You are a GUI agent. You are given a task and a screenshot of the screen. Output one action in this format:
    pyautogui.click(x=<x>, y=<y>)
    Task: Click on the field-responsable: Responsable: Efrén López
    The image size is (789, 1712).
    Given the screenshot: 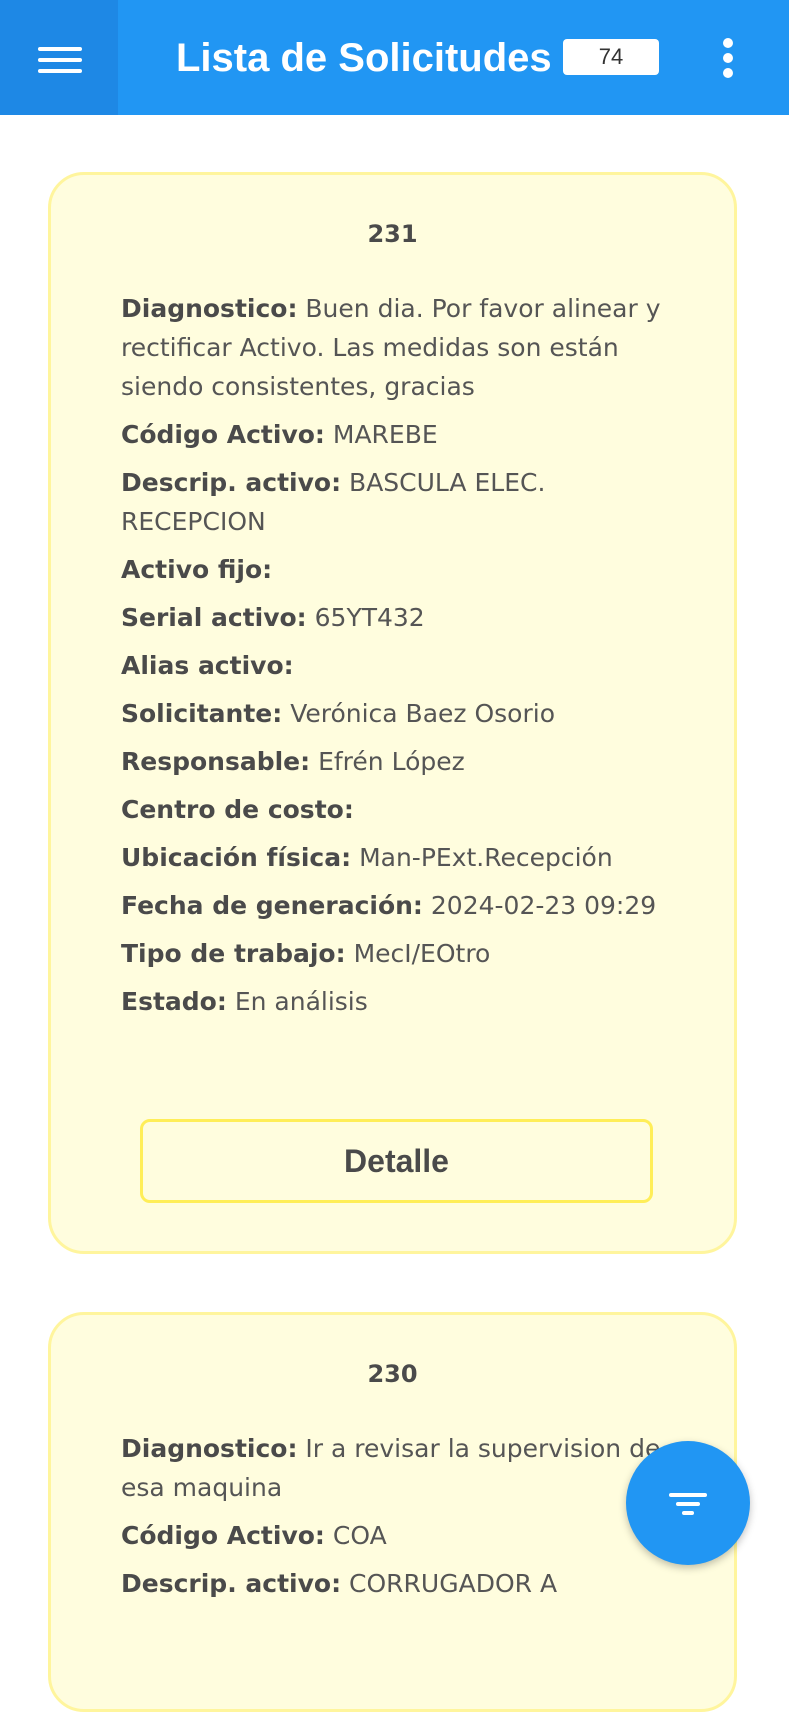 What is the action you would take?
    pyautogui.click(x=401, y=761)
    